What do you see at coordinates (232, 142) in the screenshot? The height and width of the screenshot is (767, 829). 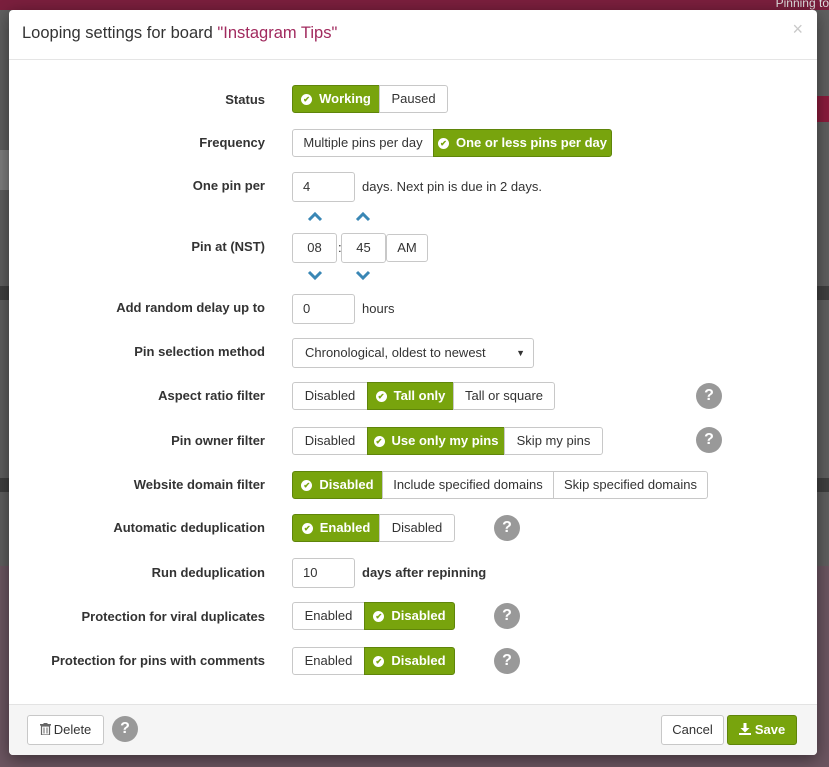 I see `frequency-label: Frequency` at bounding box center [232, 142].